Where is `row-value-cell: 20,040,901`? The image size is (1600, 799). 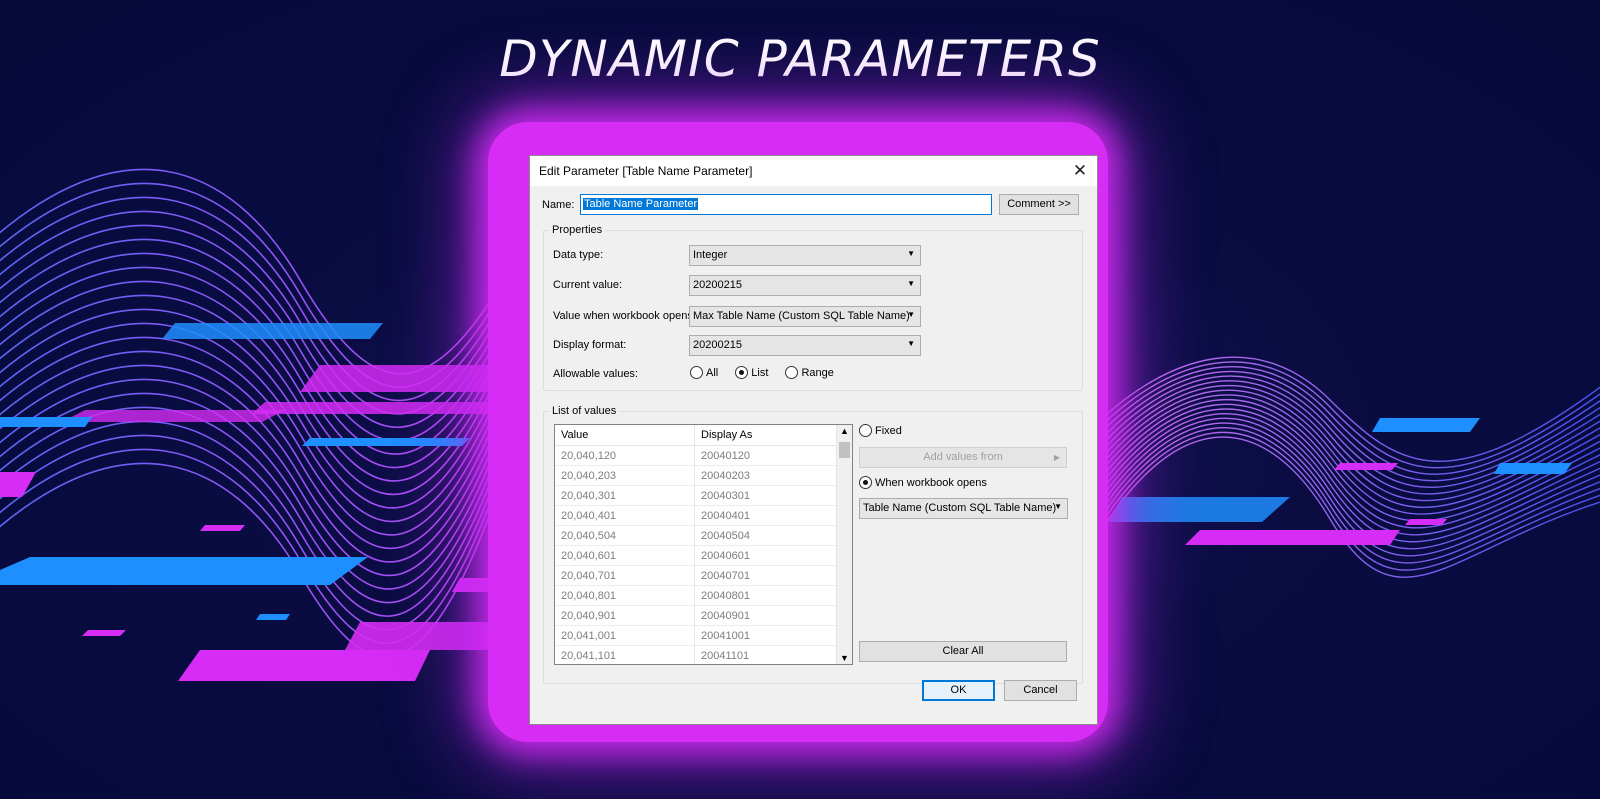
row-value-cell: 20,040,901 is located at coordinates (625, 615).